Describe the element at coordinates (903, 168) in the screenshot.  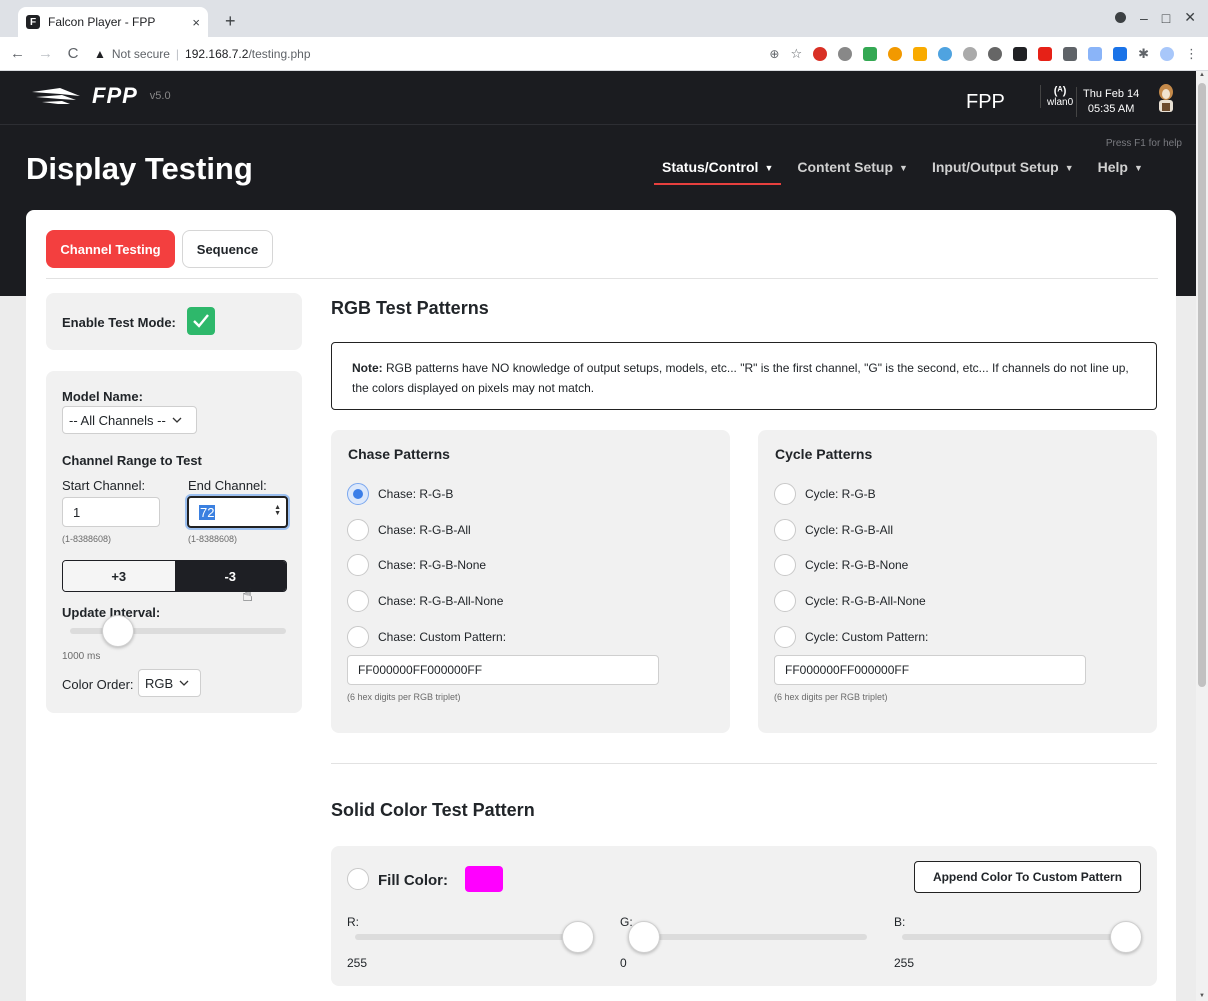
I see `caret-down-icon: ▼` at that location.